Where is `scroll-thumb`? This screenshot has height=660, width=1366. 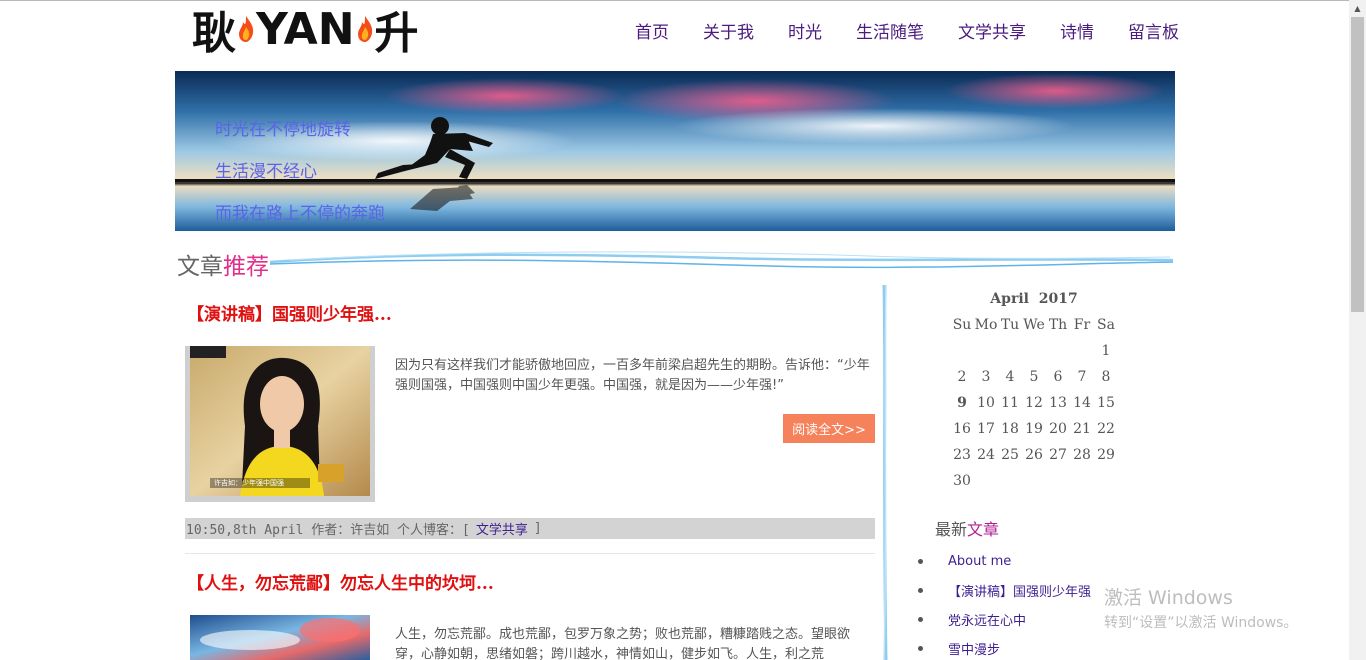 scroll-thumb is located at coordinates (1357, 164).